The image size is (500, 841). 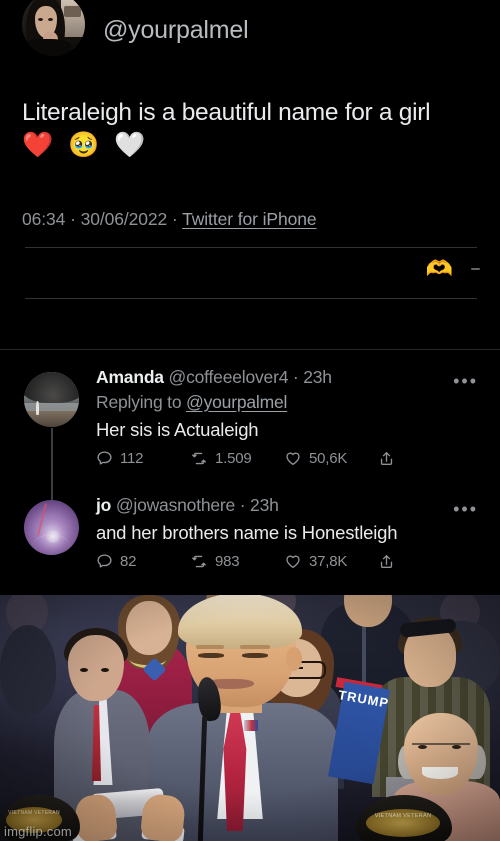 What do you see at coordinates (139, 401) in the screenshot?
I see `replying-to-label: Replying to` at bounding box center [139, 401].